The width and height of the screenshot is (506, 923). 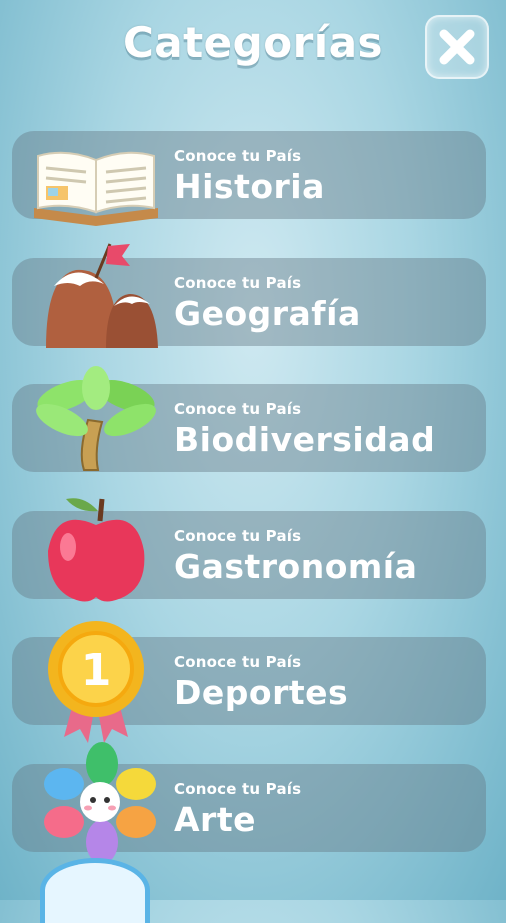 What do you see at coordinates (215, 819) in the screenshot?
I see `category-label: Arte` at bounding box center [215, 819].